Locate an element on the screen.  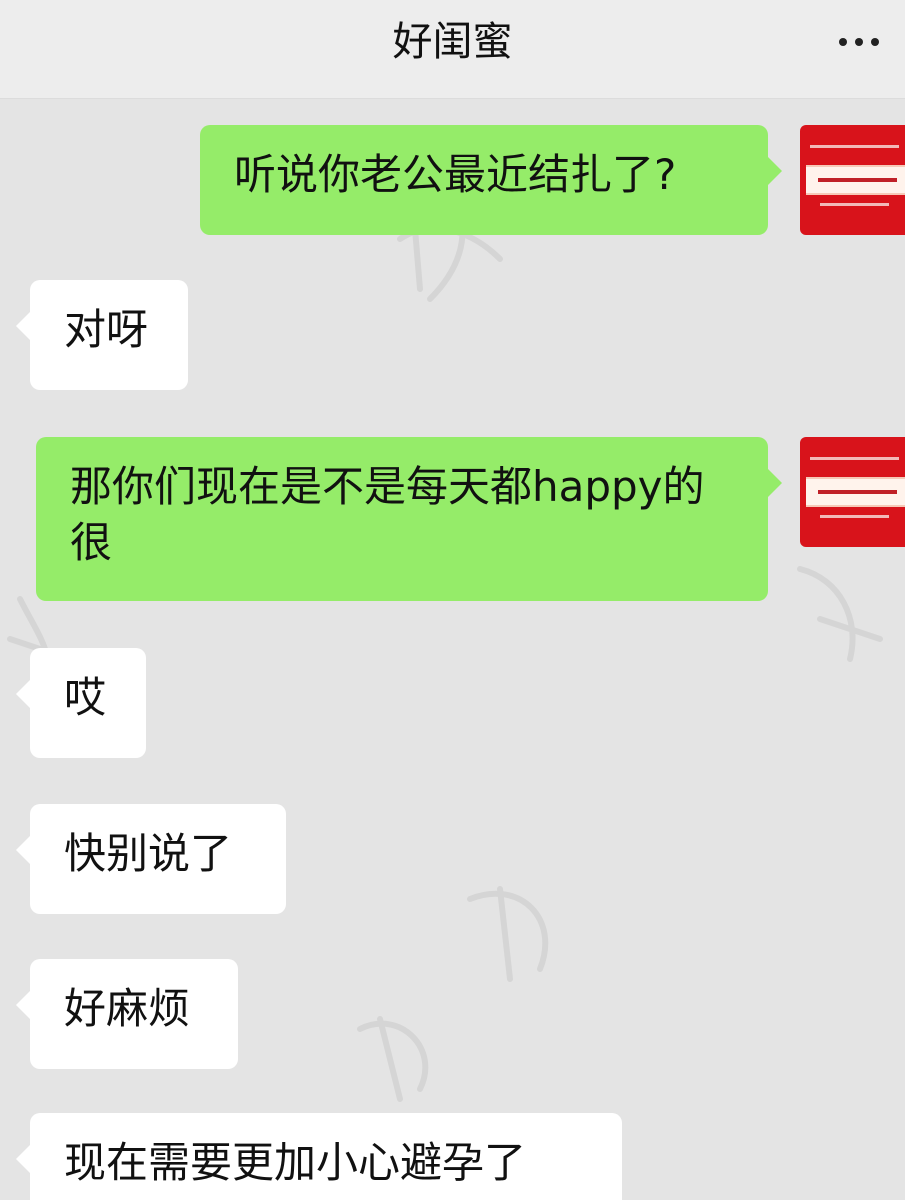
message-bubble-received: 哎 is located at coordinates (81, 703).